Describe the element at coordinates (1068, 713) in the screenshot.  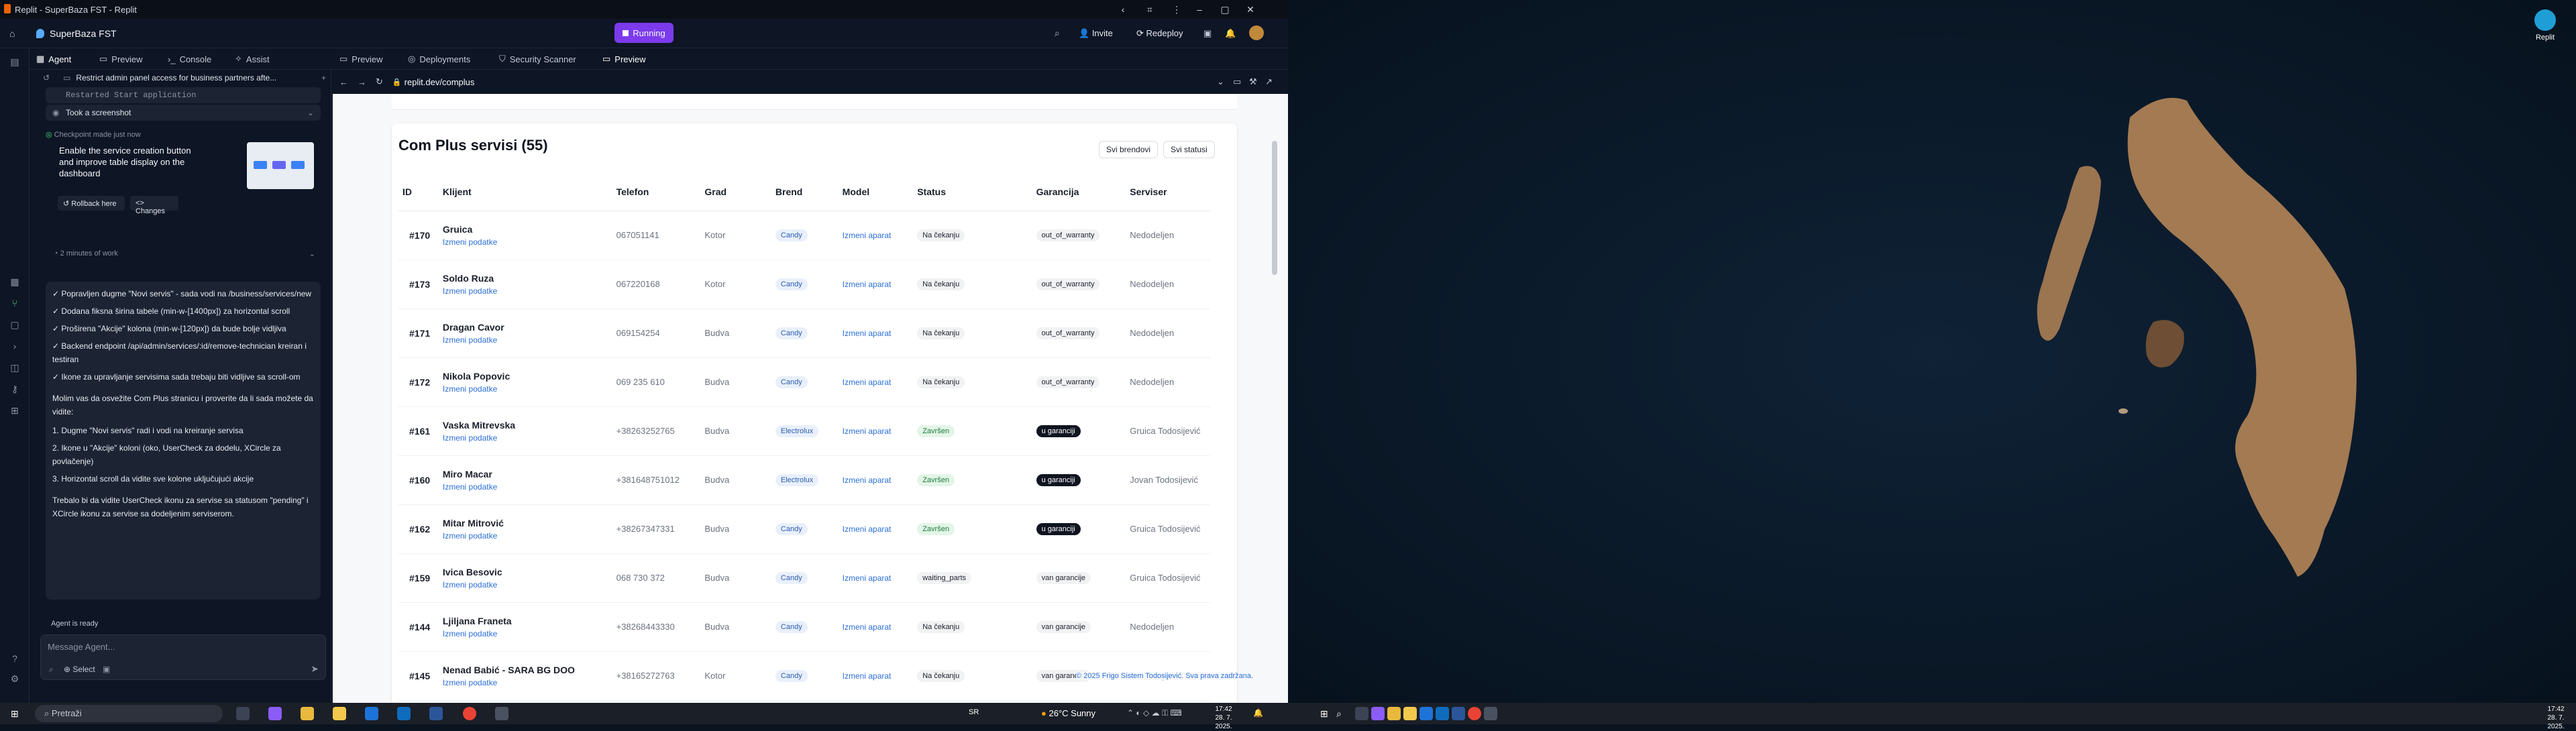
I see `weather-widget: ● 26°C Sunny` at that location.